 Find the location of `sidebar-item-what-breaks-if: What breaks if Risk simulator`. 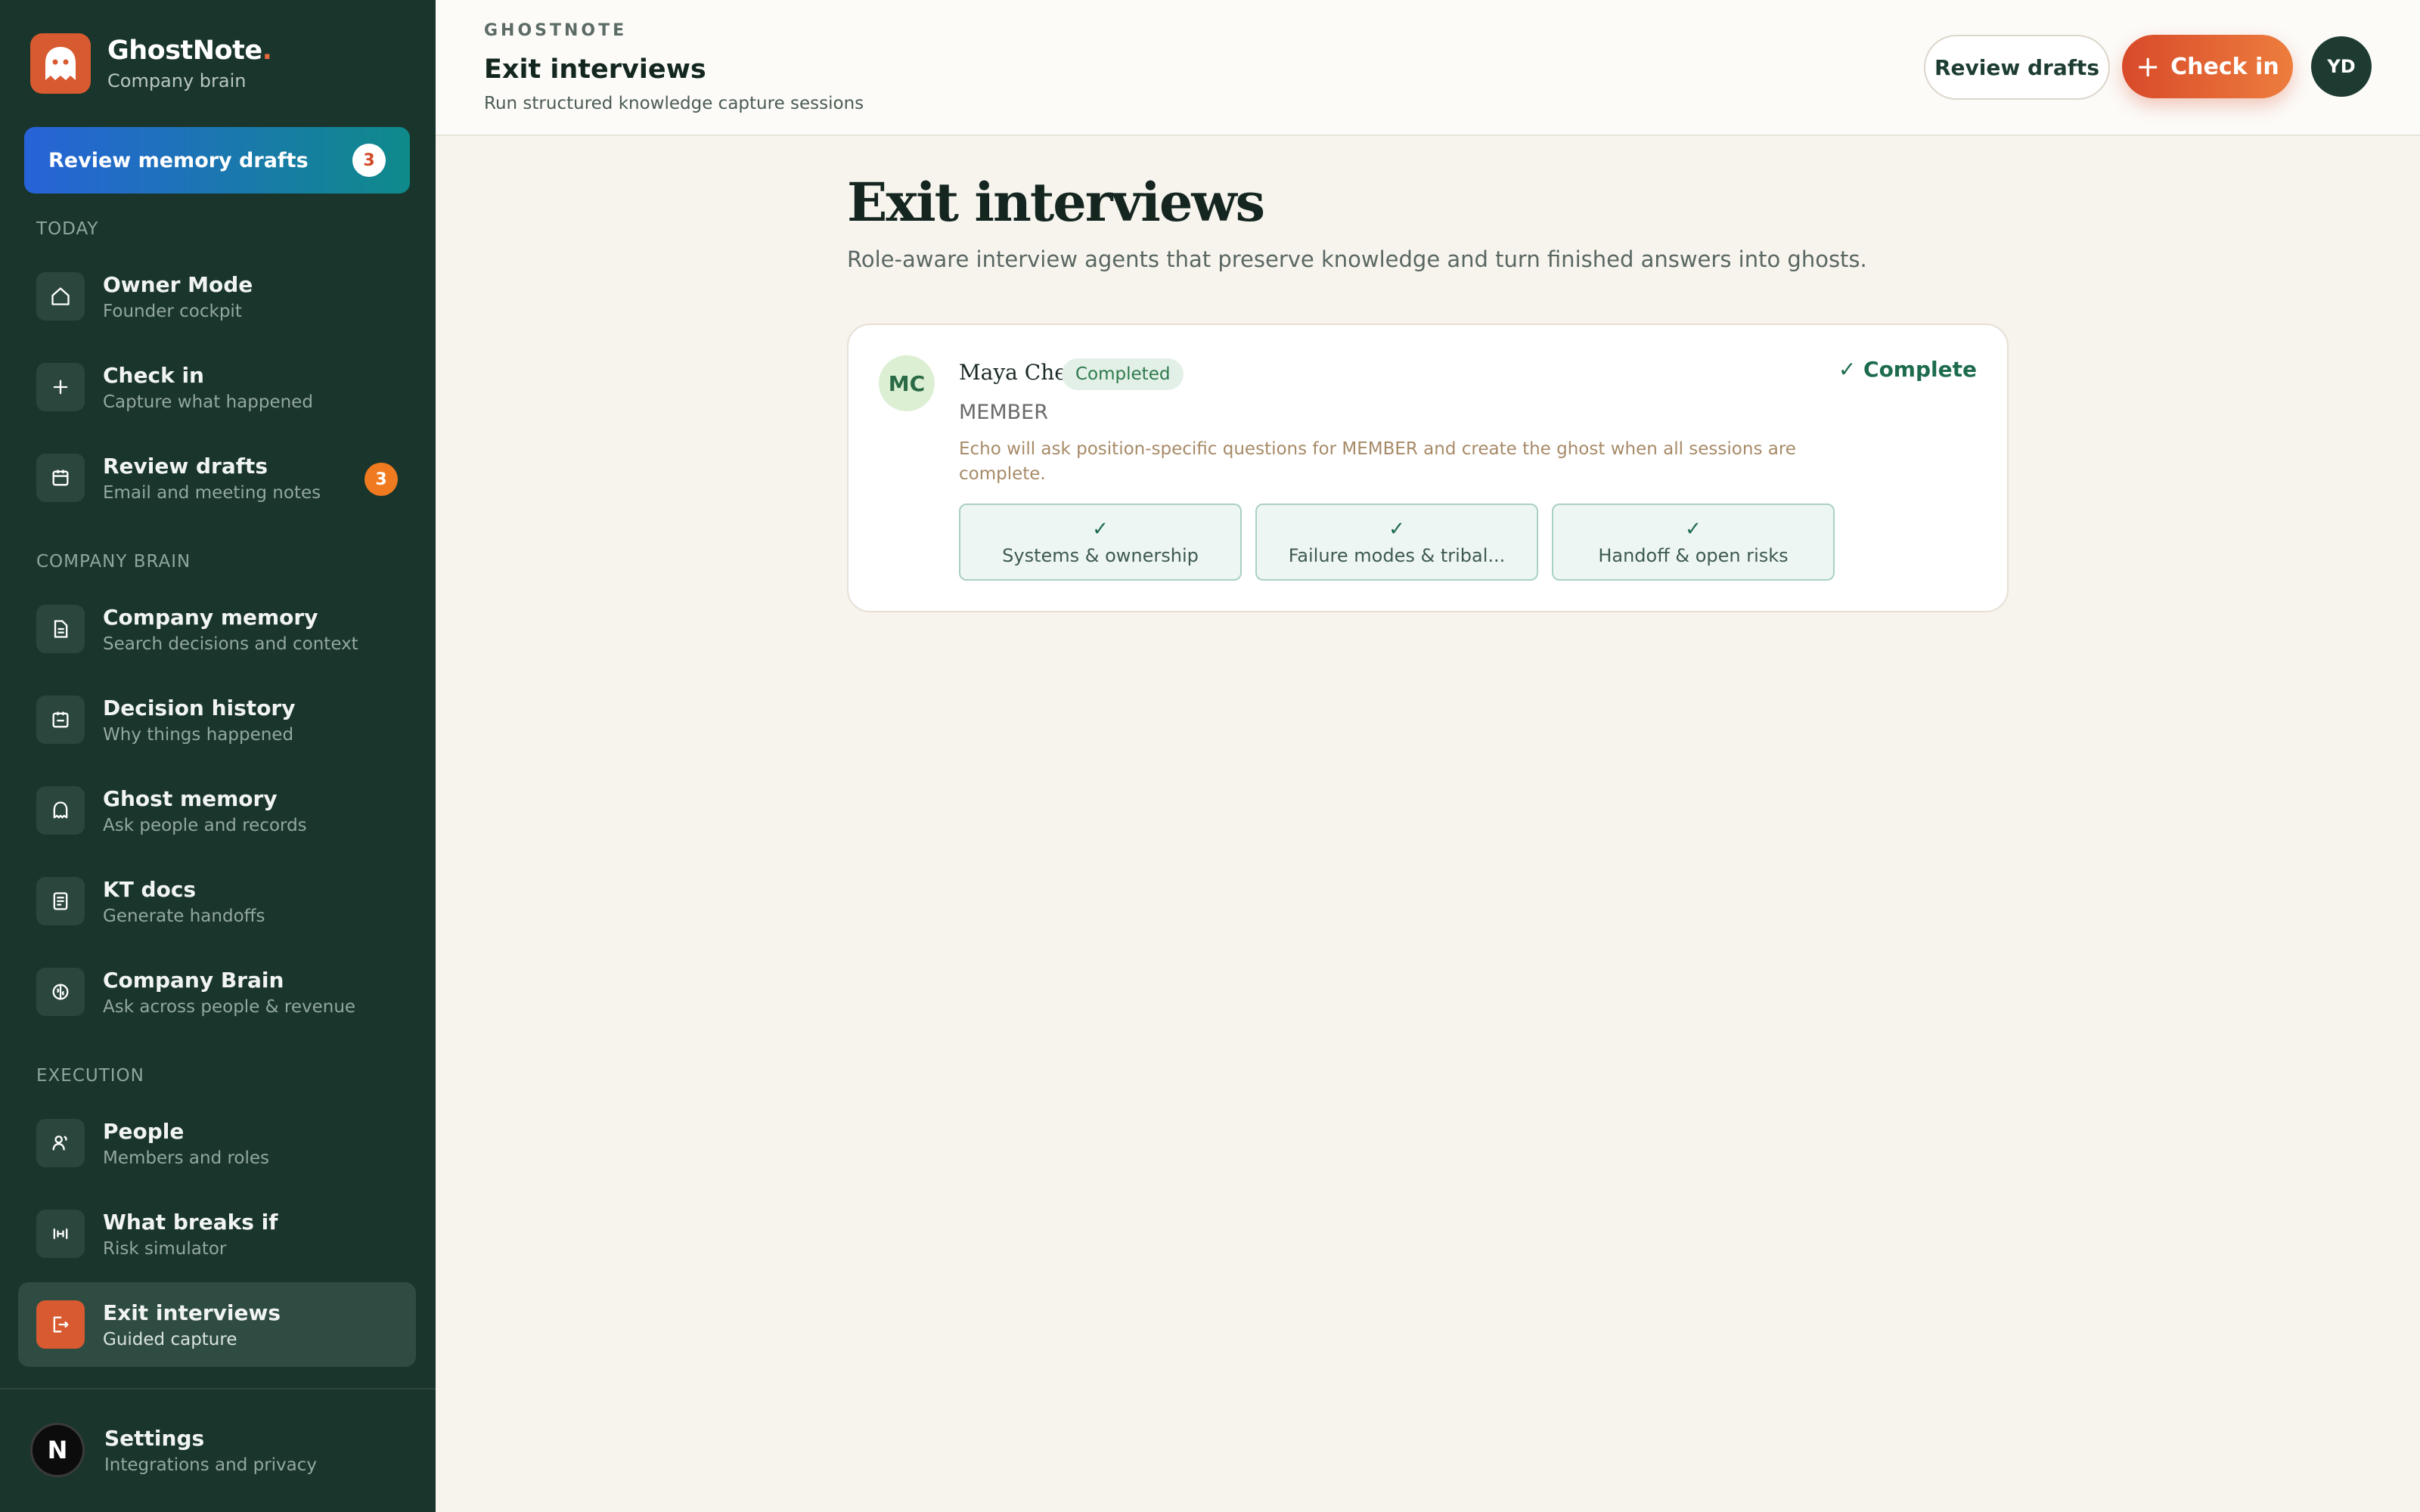

sidebar-item-what-breaks-if: What breaks if Risk simulator is located at coordinates (217, 1233).